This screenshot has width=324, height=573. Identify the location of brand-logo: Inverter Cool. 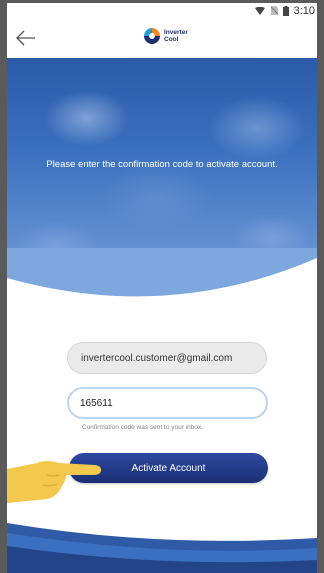
(165, 36).